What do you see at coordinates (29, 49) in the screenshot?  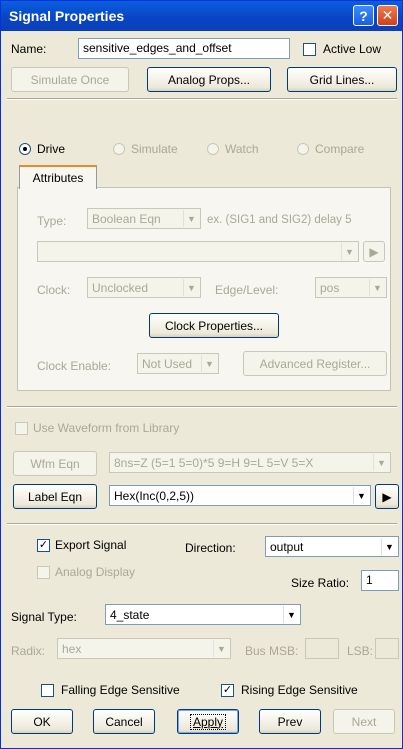 I see `name-label: Name:` at bounding box center [29, 49].